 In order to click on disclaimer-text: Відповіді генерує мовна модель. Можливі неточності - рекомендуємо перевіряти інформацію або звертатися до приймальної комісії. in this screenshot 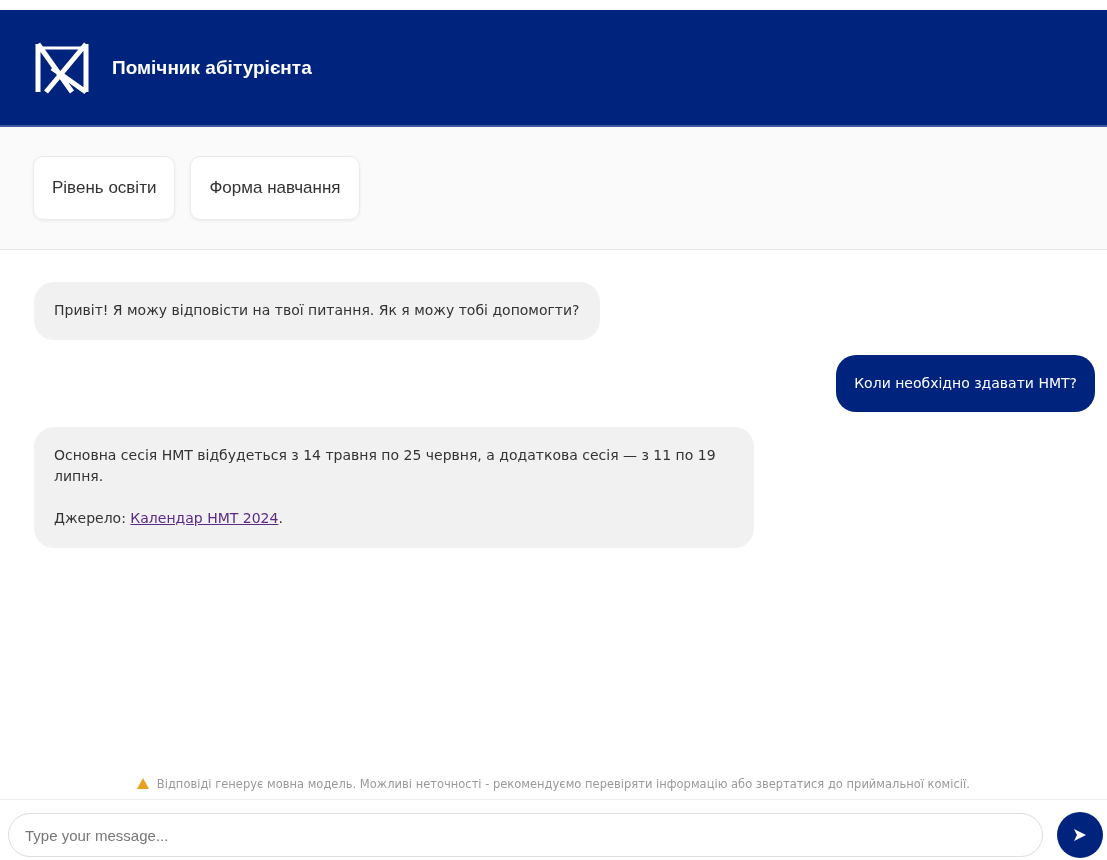, I will do `click(563, 784)`.